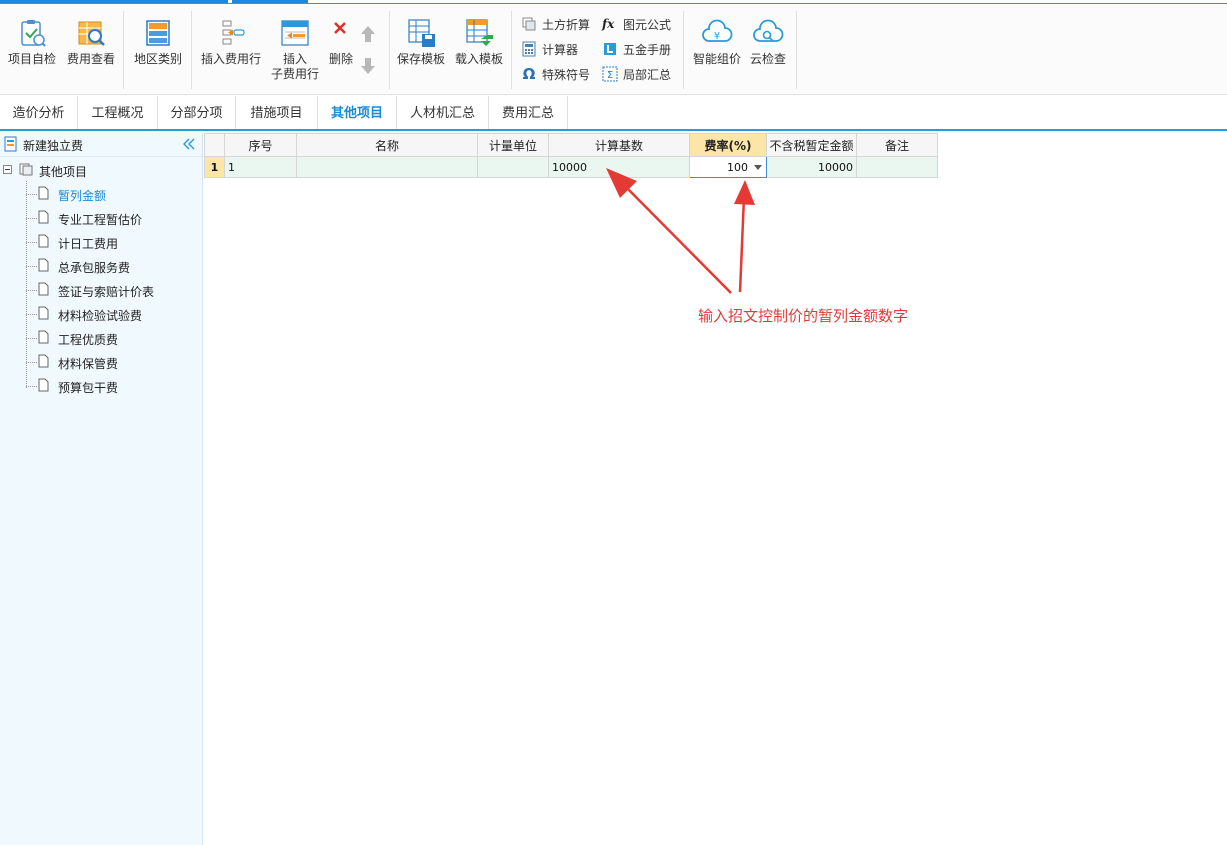 The width and height of the screenshot is (1227, 845). I want to click on header-remark: 备注, so click(897, 145).